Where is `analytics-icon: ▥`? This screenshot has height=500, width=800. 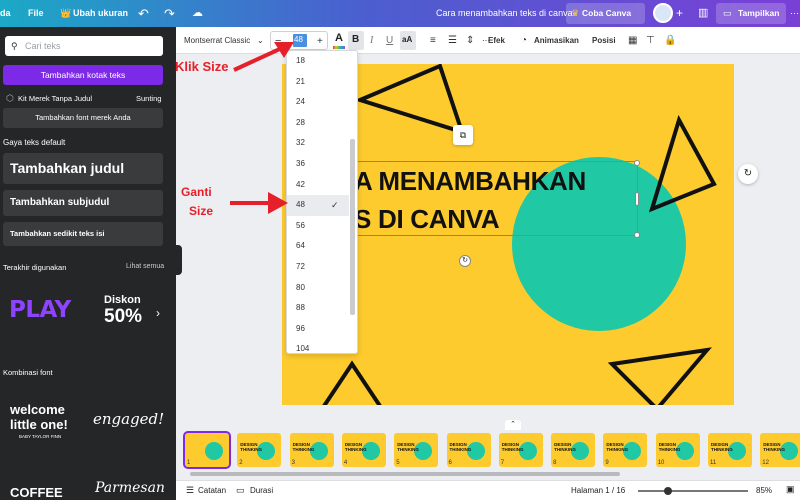
analytics-icon: ▥ is located at coordinates (703, 13).